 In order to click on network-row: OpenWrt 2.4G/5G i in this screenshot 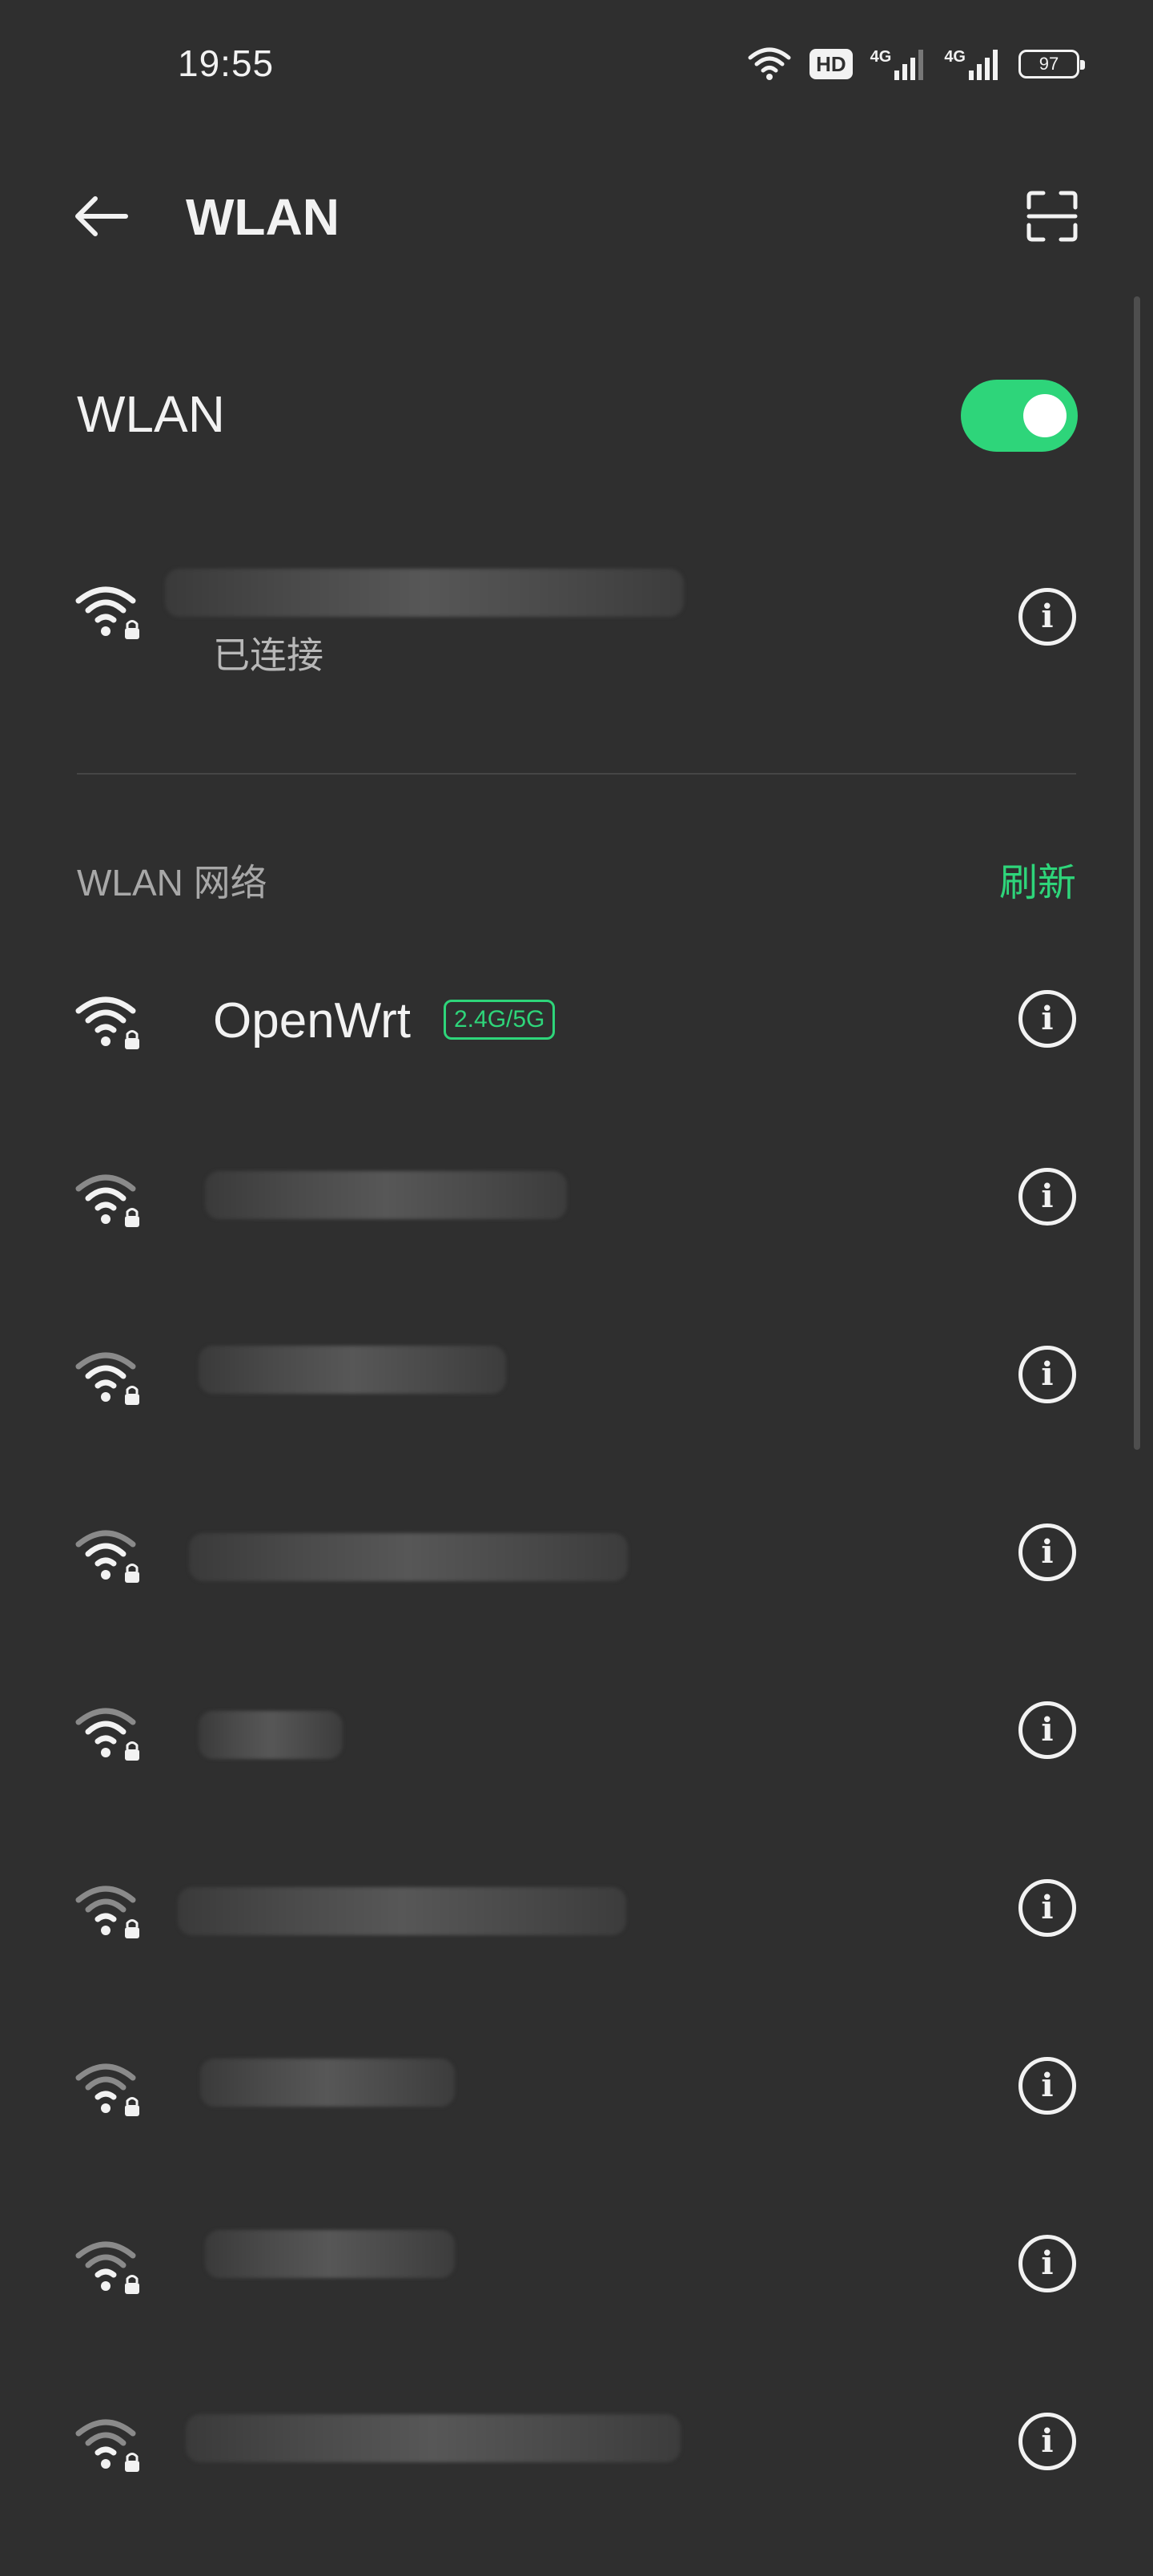, I will do `click(576, 1023)`.